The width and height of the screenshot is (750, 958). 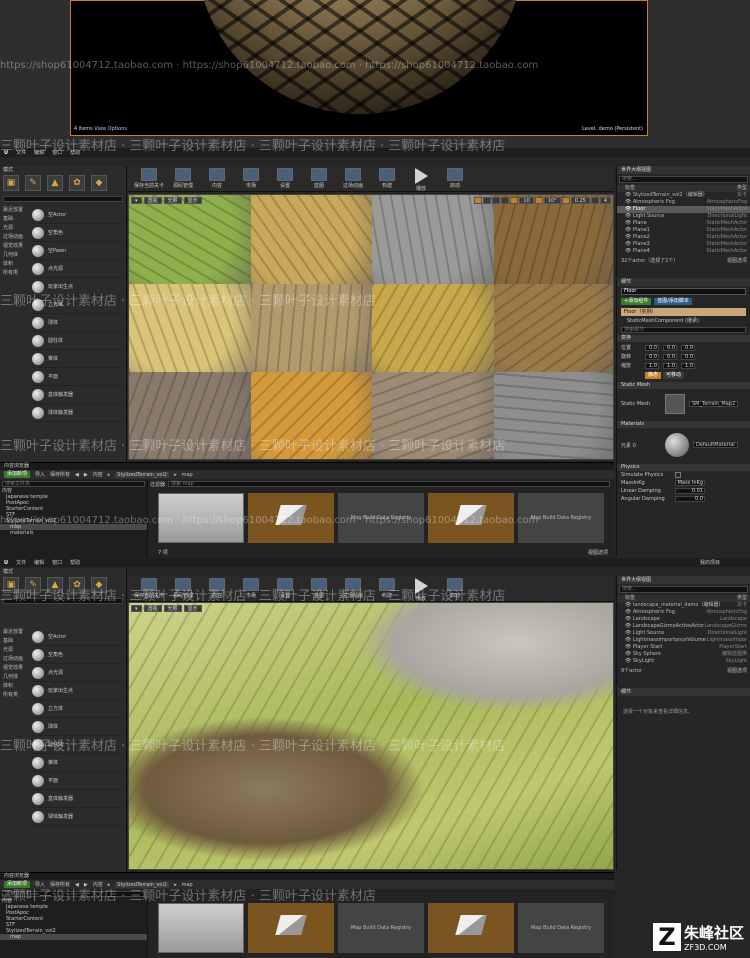 What do you see at coordinates (152, 608) in the screenshot?
I see `perspective-button: 透视` at bounding box center [152, 608].